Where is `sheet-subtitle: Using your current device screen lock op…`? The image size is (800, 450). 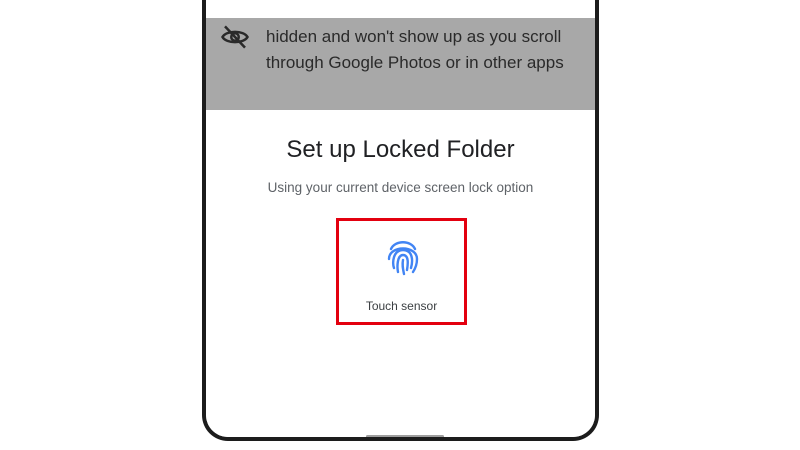 sheet-subtitle: Using your current device screen lock op… is located at coordinates (400, 187).